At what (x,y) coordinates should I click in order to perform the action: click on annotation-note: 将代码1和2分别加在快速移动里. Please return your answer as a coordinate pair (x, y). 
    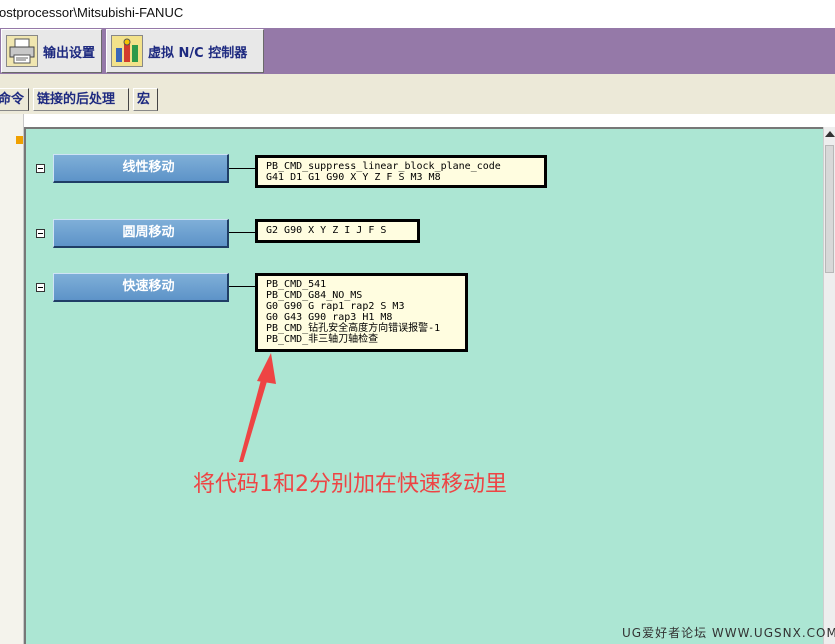
    Looking at the image, I should click on (350, 484).